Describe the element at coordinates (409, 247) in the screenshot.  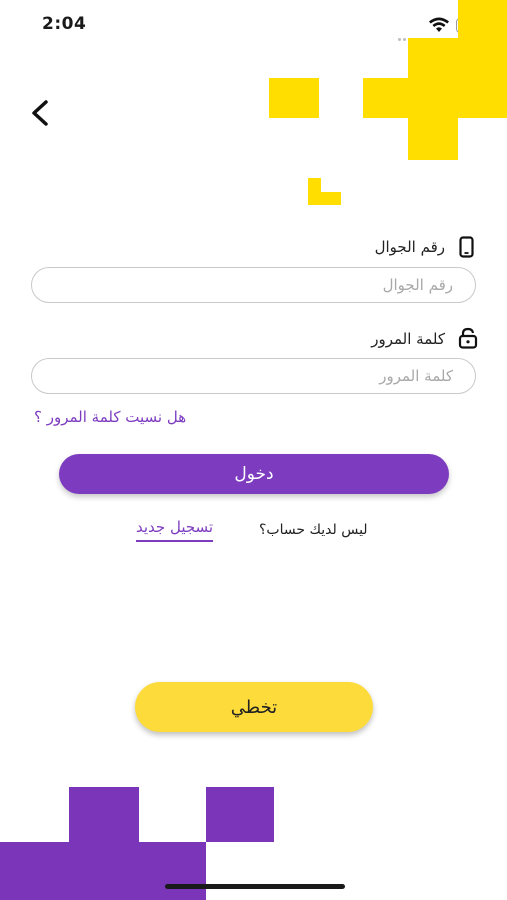
I see `phone-label: رقم الجوال` at that location.